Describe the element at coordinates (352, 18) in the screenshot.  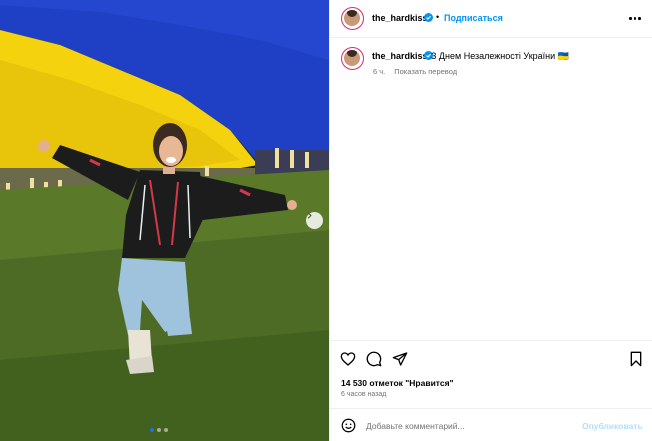
I see `author-avatar` at that location.